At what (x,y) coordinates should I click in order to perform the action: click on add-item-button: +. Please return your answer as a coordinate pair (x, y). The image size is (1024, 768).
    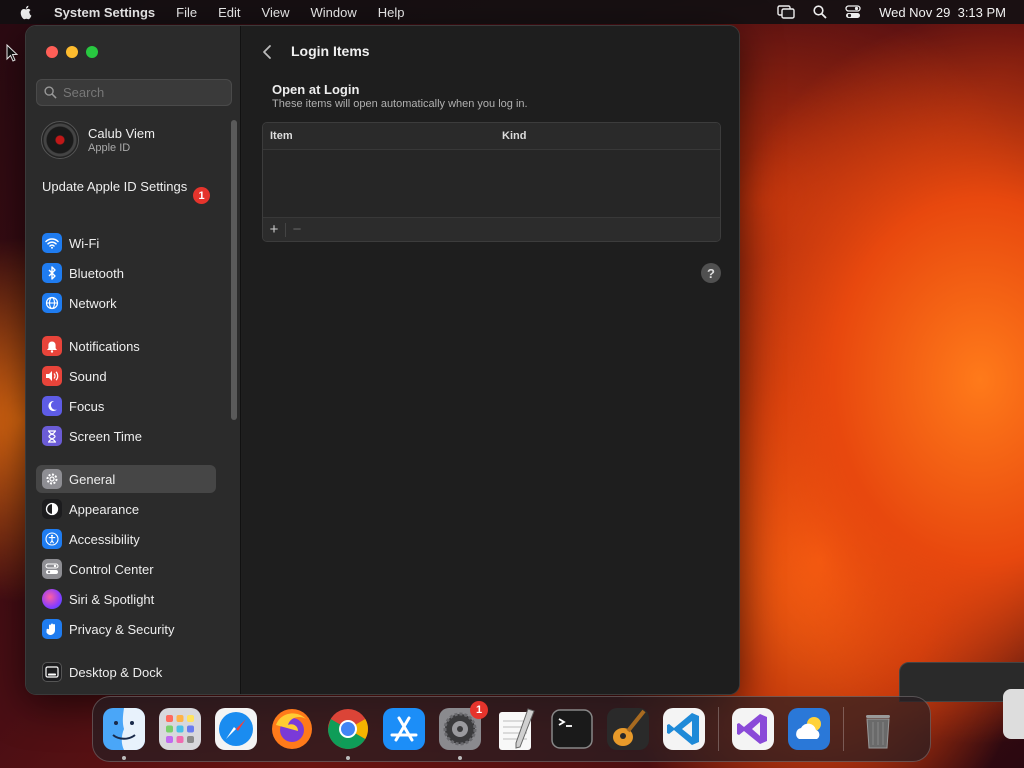
    Looking at the image, I should click on (274, 229).